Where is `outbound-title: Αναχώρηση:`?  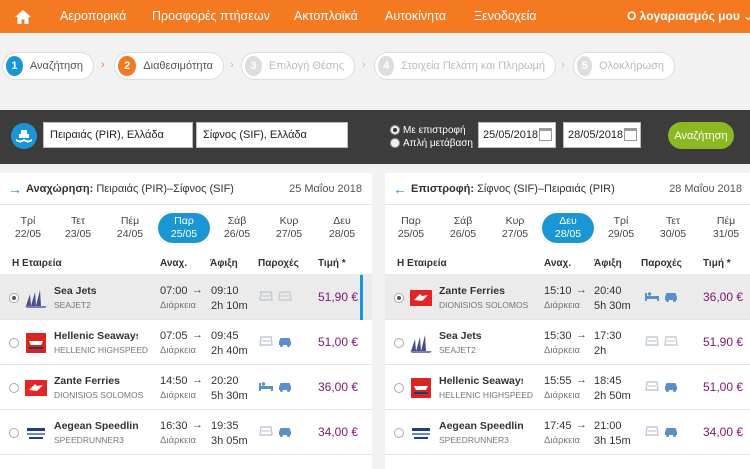 outbound-title: Αναχώρηση: is located at coordinates (60, 189).